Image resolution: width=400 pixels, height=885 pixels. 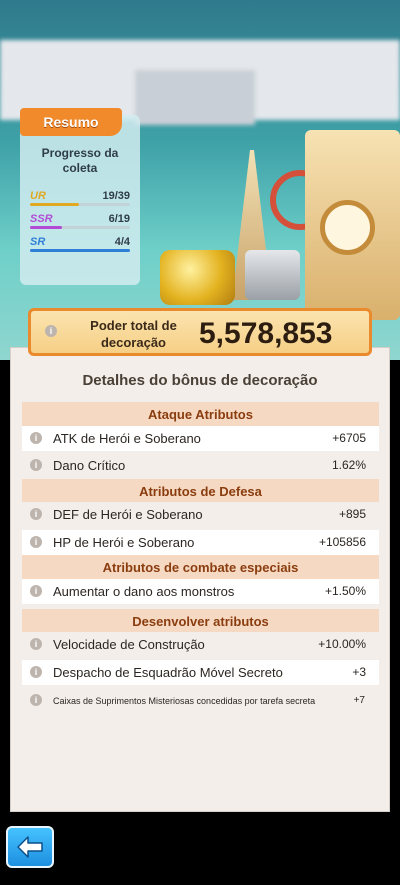 I want to click on attribute-label: ATK de Herói e Soberano, so click(x=127, y=438).